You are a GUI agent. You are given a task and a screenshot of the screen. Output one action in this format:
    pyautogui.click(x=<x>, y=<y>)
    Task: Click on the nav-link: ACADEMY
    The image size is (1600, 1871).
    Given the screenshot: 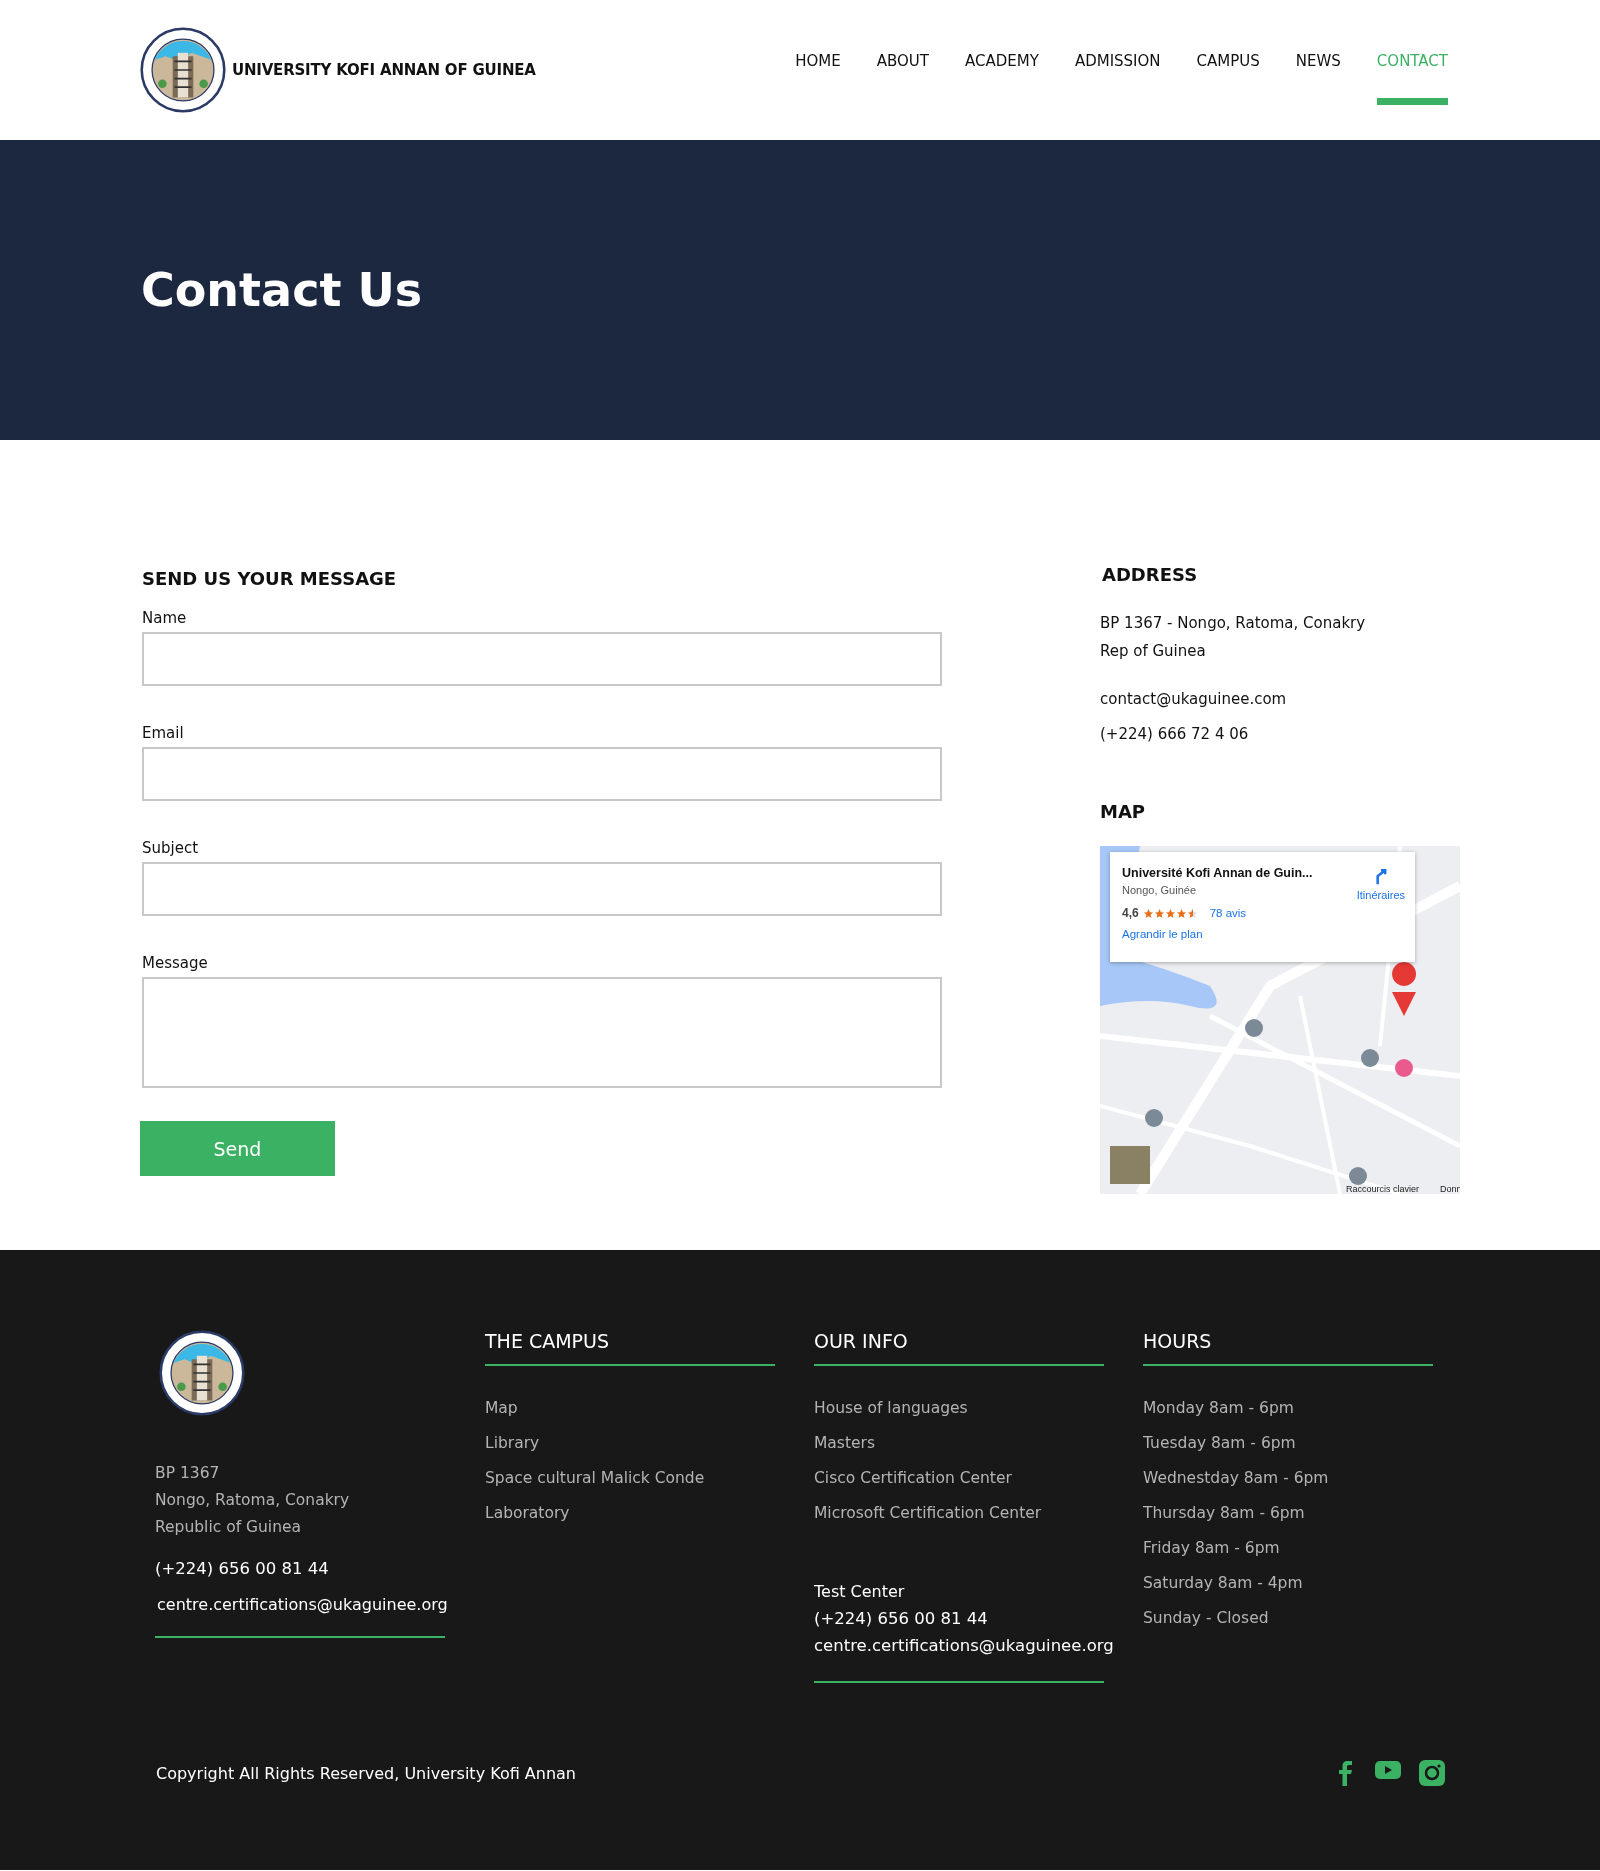 What is the action you would take?
    pyautogui.click(x=1002, y=52)
    